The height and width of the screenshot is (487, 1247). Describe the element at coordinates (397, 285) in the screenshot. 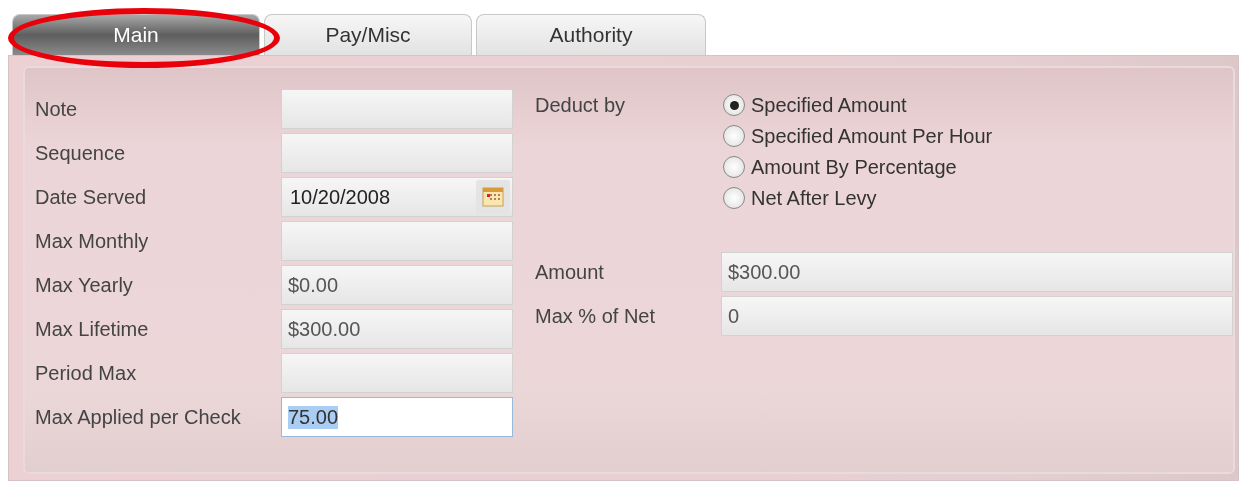

I see `text-field: $0.00` at that location.